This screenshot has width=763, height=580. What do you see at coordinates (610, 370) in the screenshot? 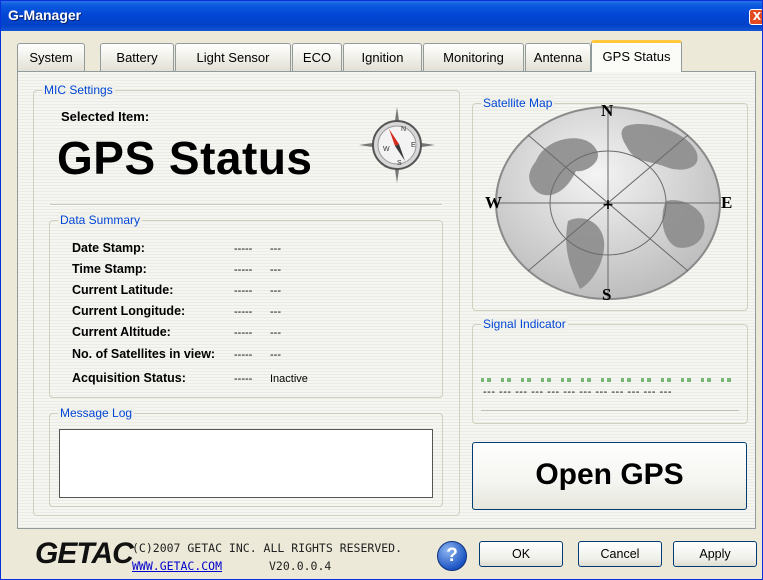
I see `signal-indicator-group: Signal Indicator` at bounding box center [610, 370].